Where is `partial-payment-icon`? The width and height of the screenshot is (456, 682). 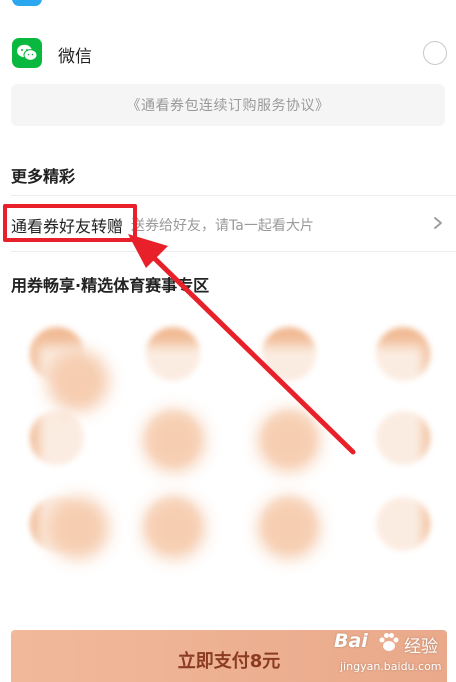
partial-payment-icon is located at coordinates (27, 3).